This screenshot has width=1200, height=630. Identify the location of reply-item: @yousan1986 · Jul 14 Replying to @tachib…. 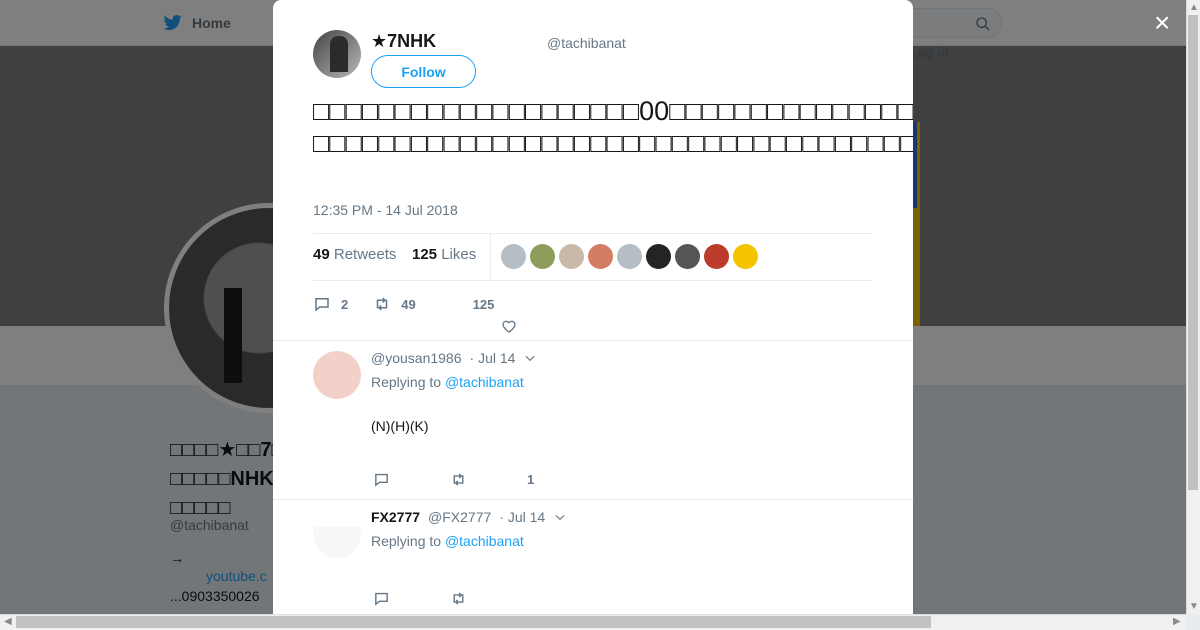
(593, 420).